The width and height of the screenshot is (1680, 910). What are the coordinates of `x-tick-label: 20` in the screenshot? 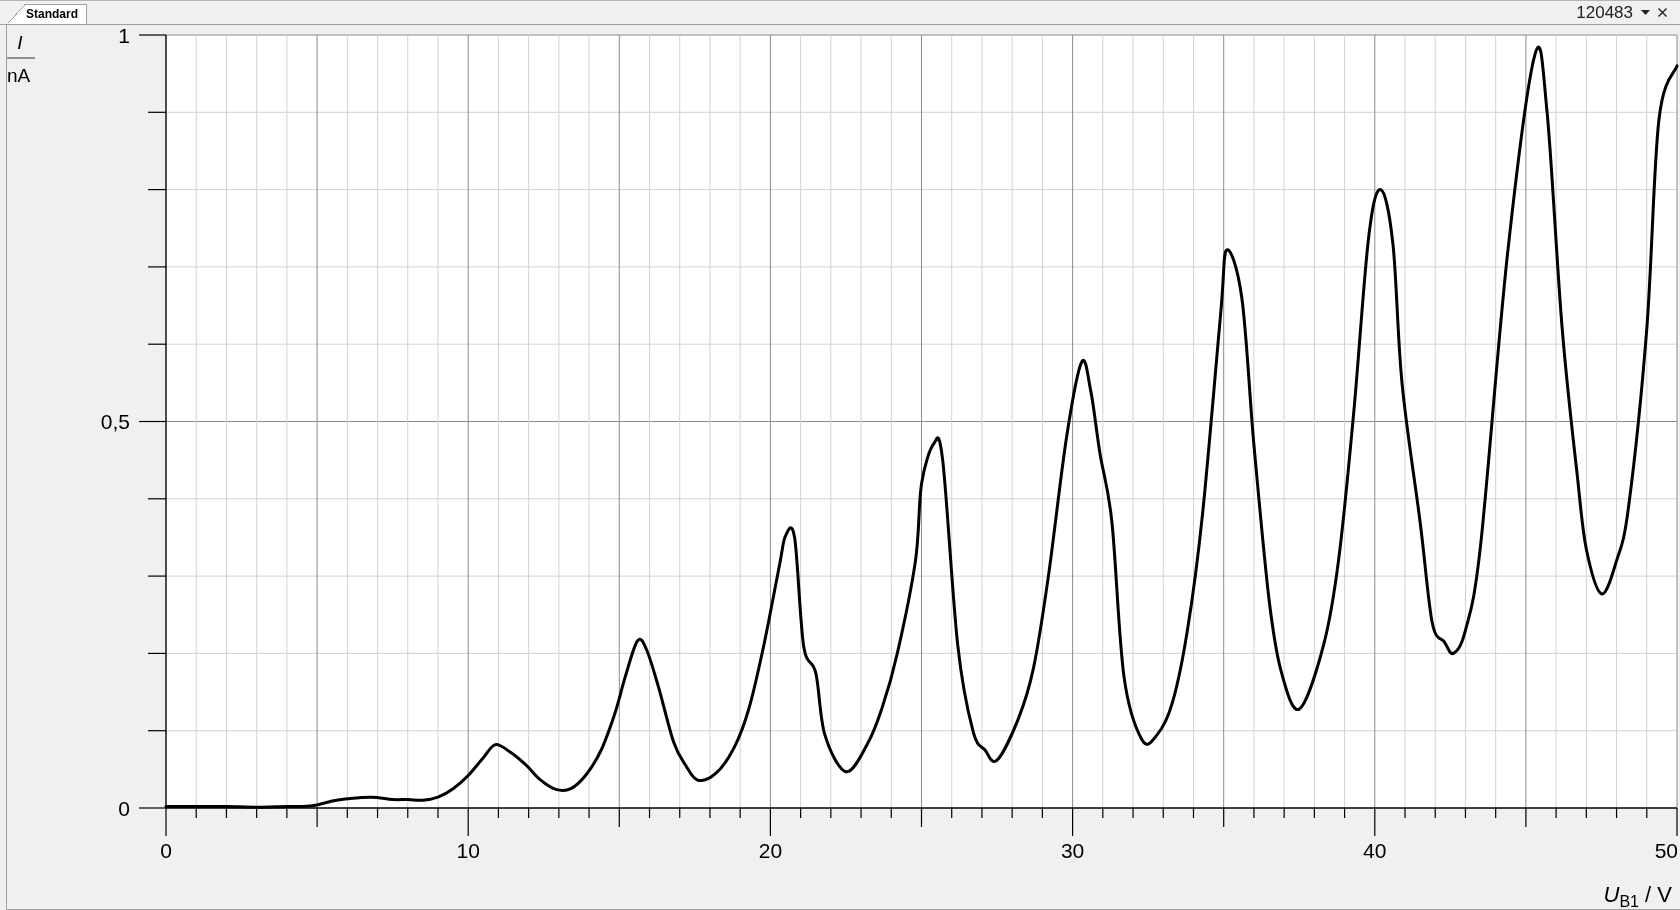 It's located at (770, 850).